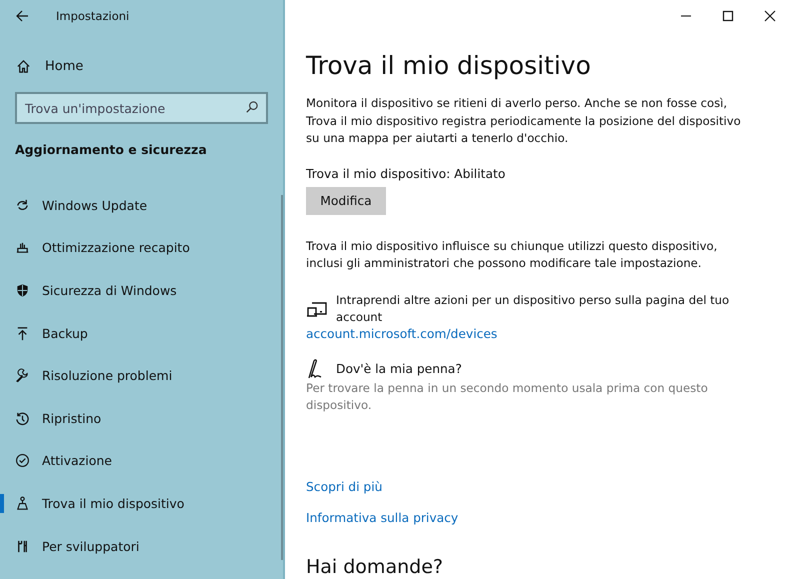 The image size is (791, 579). What do you see at coordinates (728, 16) in the screenshot?
I see `maximize-icon` at bounding box center [728, 16].